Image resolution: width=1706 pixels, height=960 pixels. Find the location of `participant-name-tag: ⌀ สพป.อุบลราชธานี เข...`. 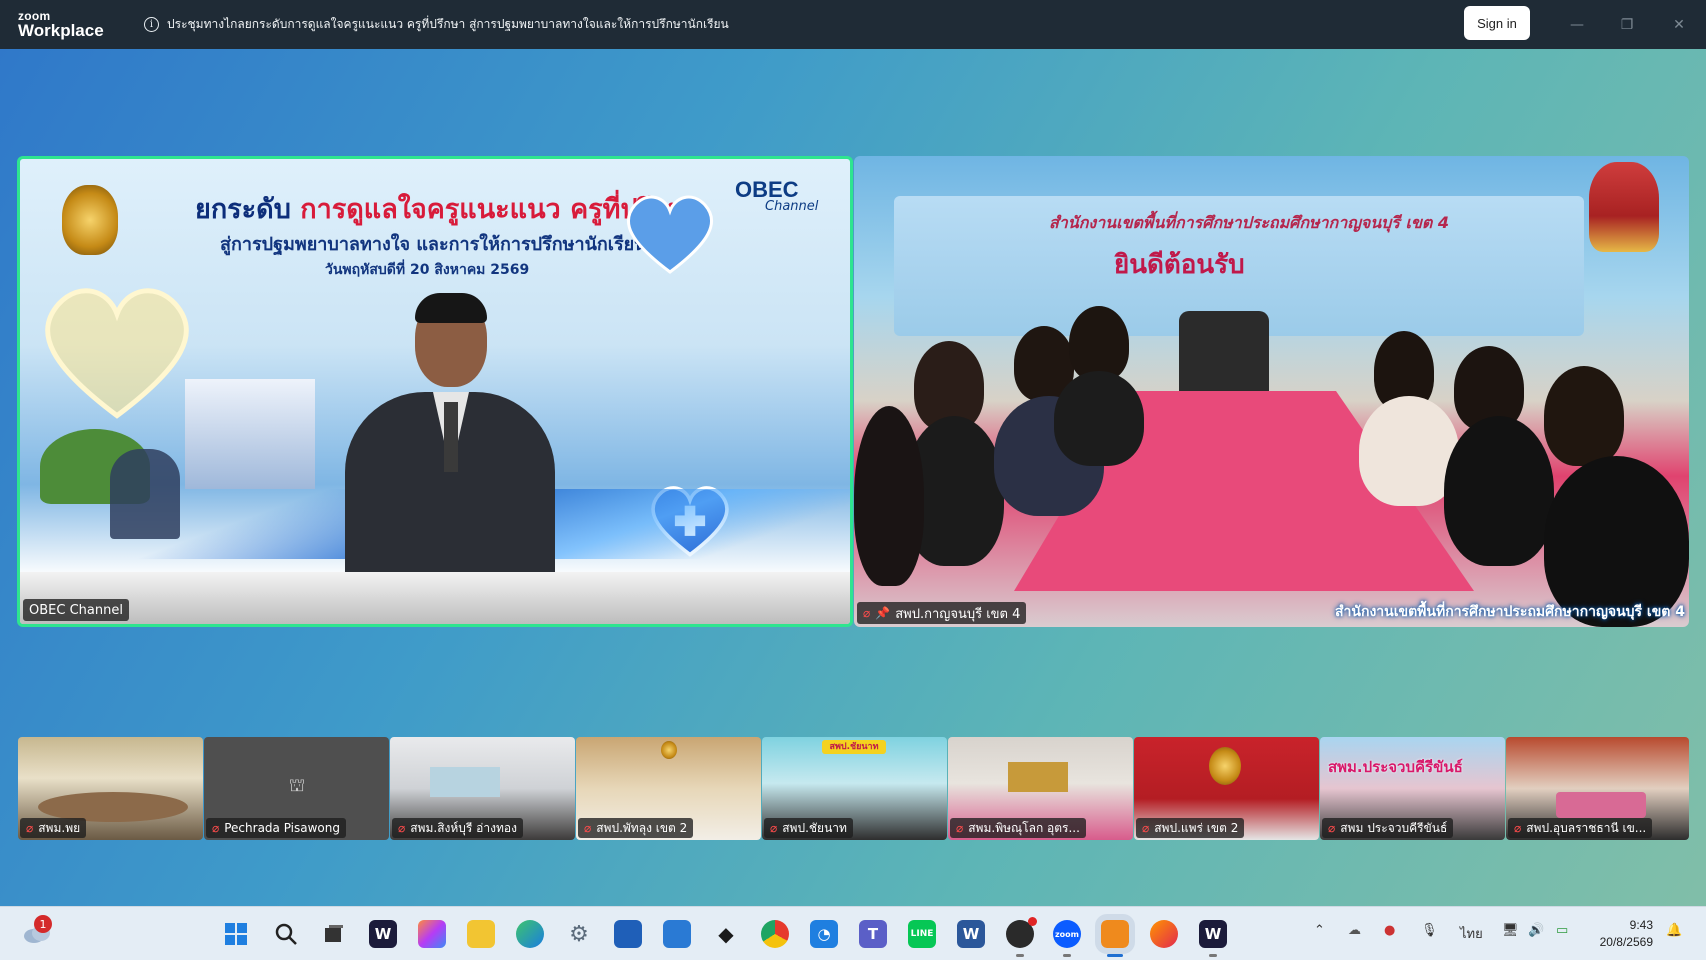

participant-name-tag: ⌀ สพป.อุบลราชธานี เข... is located at coordinates (1580, 828).